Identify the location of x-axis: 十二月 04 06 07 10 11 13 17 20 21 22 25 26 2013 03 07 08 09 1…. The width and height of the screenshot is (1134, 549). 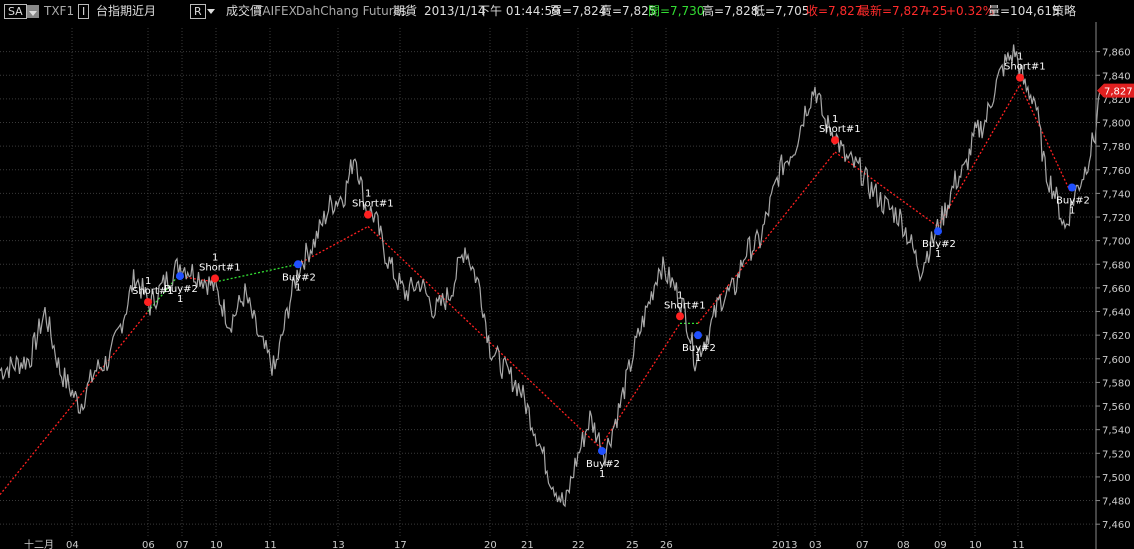
(524, 543).